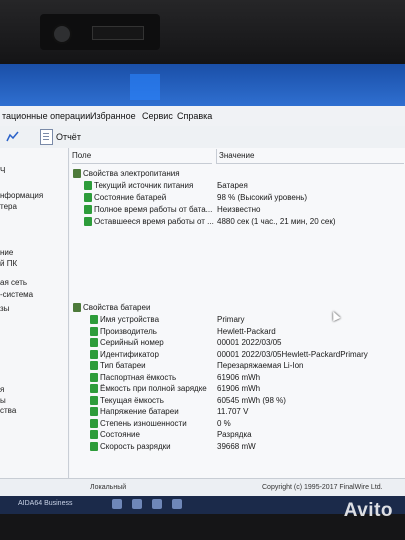 This screenshot has width=405, height=540. I want to click on field-label: Степень изношенности, so click(143, 423).